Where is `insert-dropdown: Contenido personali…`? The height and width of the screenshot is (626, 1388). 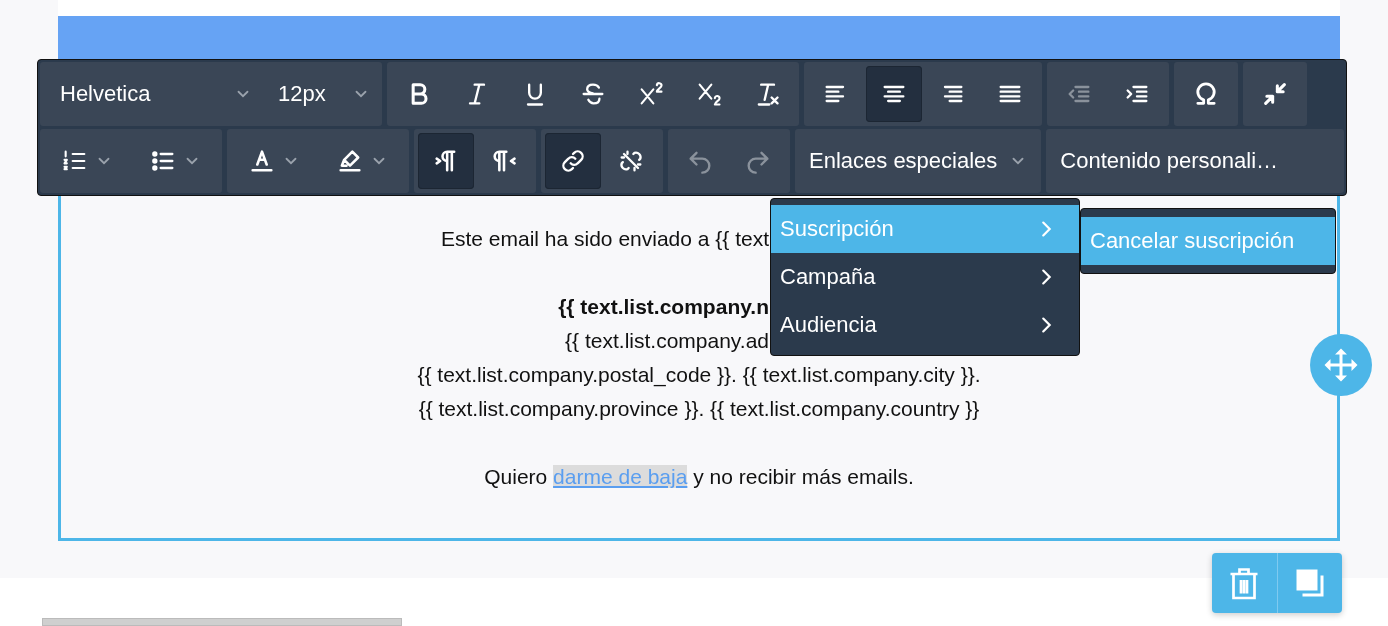
insert-dropdown: Contenido personali… is located at coordinates (1195, 161).